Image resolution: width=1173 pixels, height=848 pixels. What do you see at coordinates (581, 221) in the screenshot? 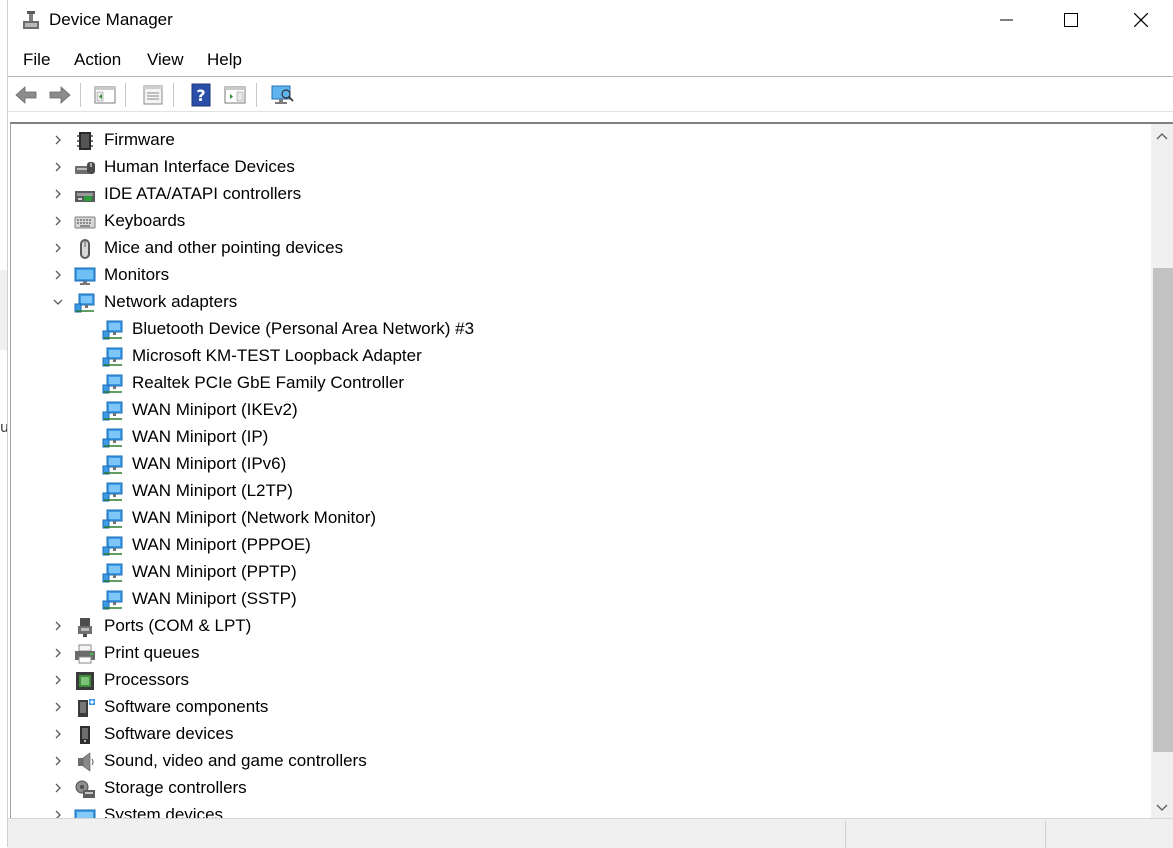
I see `device-category-row: Keyboards` at bounding box center [581, 221].